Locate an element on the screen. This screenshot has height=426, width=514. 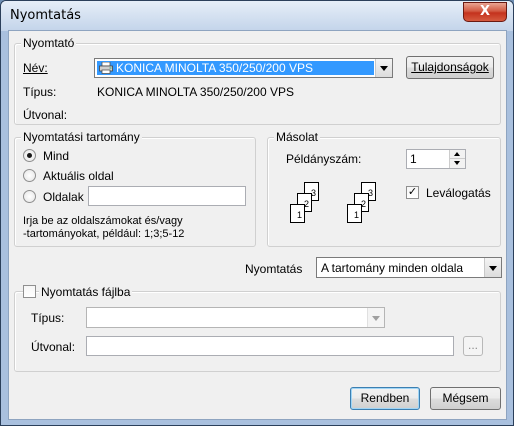
print-what-label: Nyomtatás is located at coordinates (274, 269).